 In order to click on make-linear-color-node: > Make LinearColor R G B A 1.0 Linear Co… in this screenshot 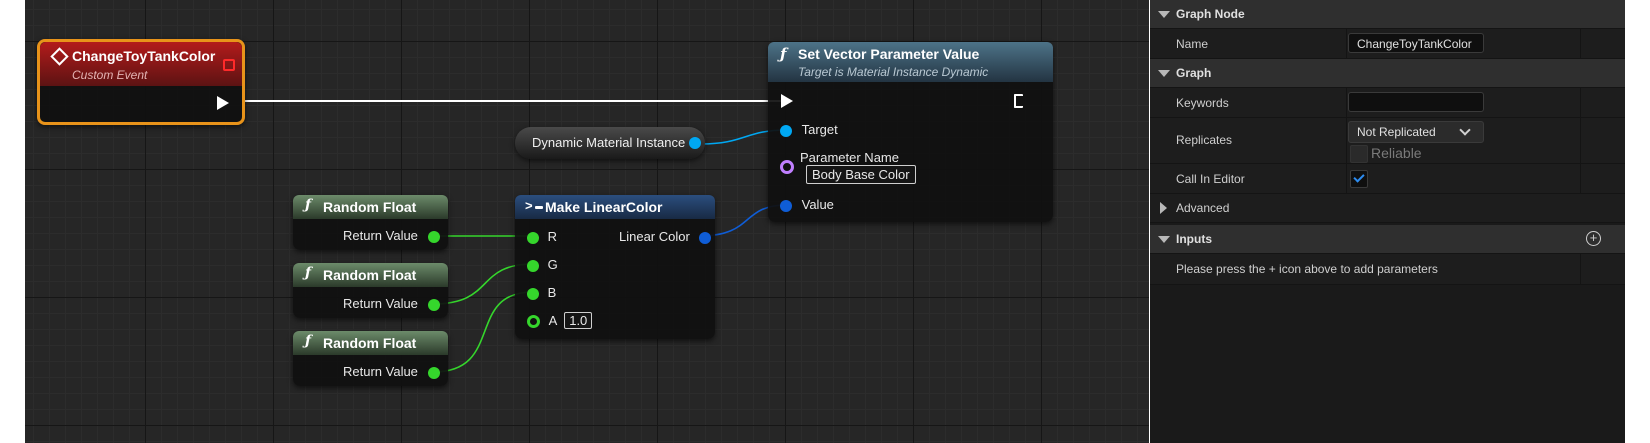, I will do `click(615, 267)`.